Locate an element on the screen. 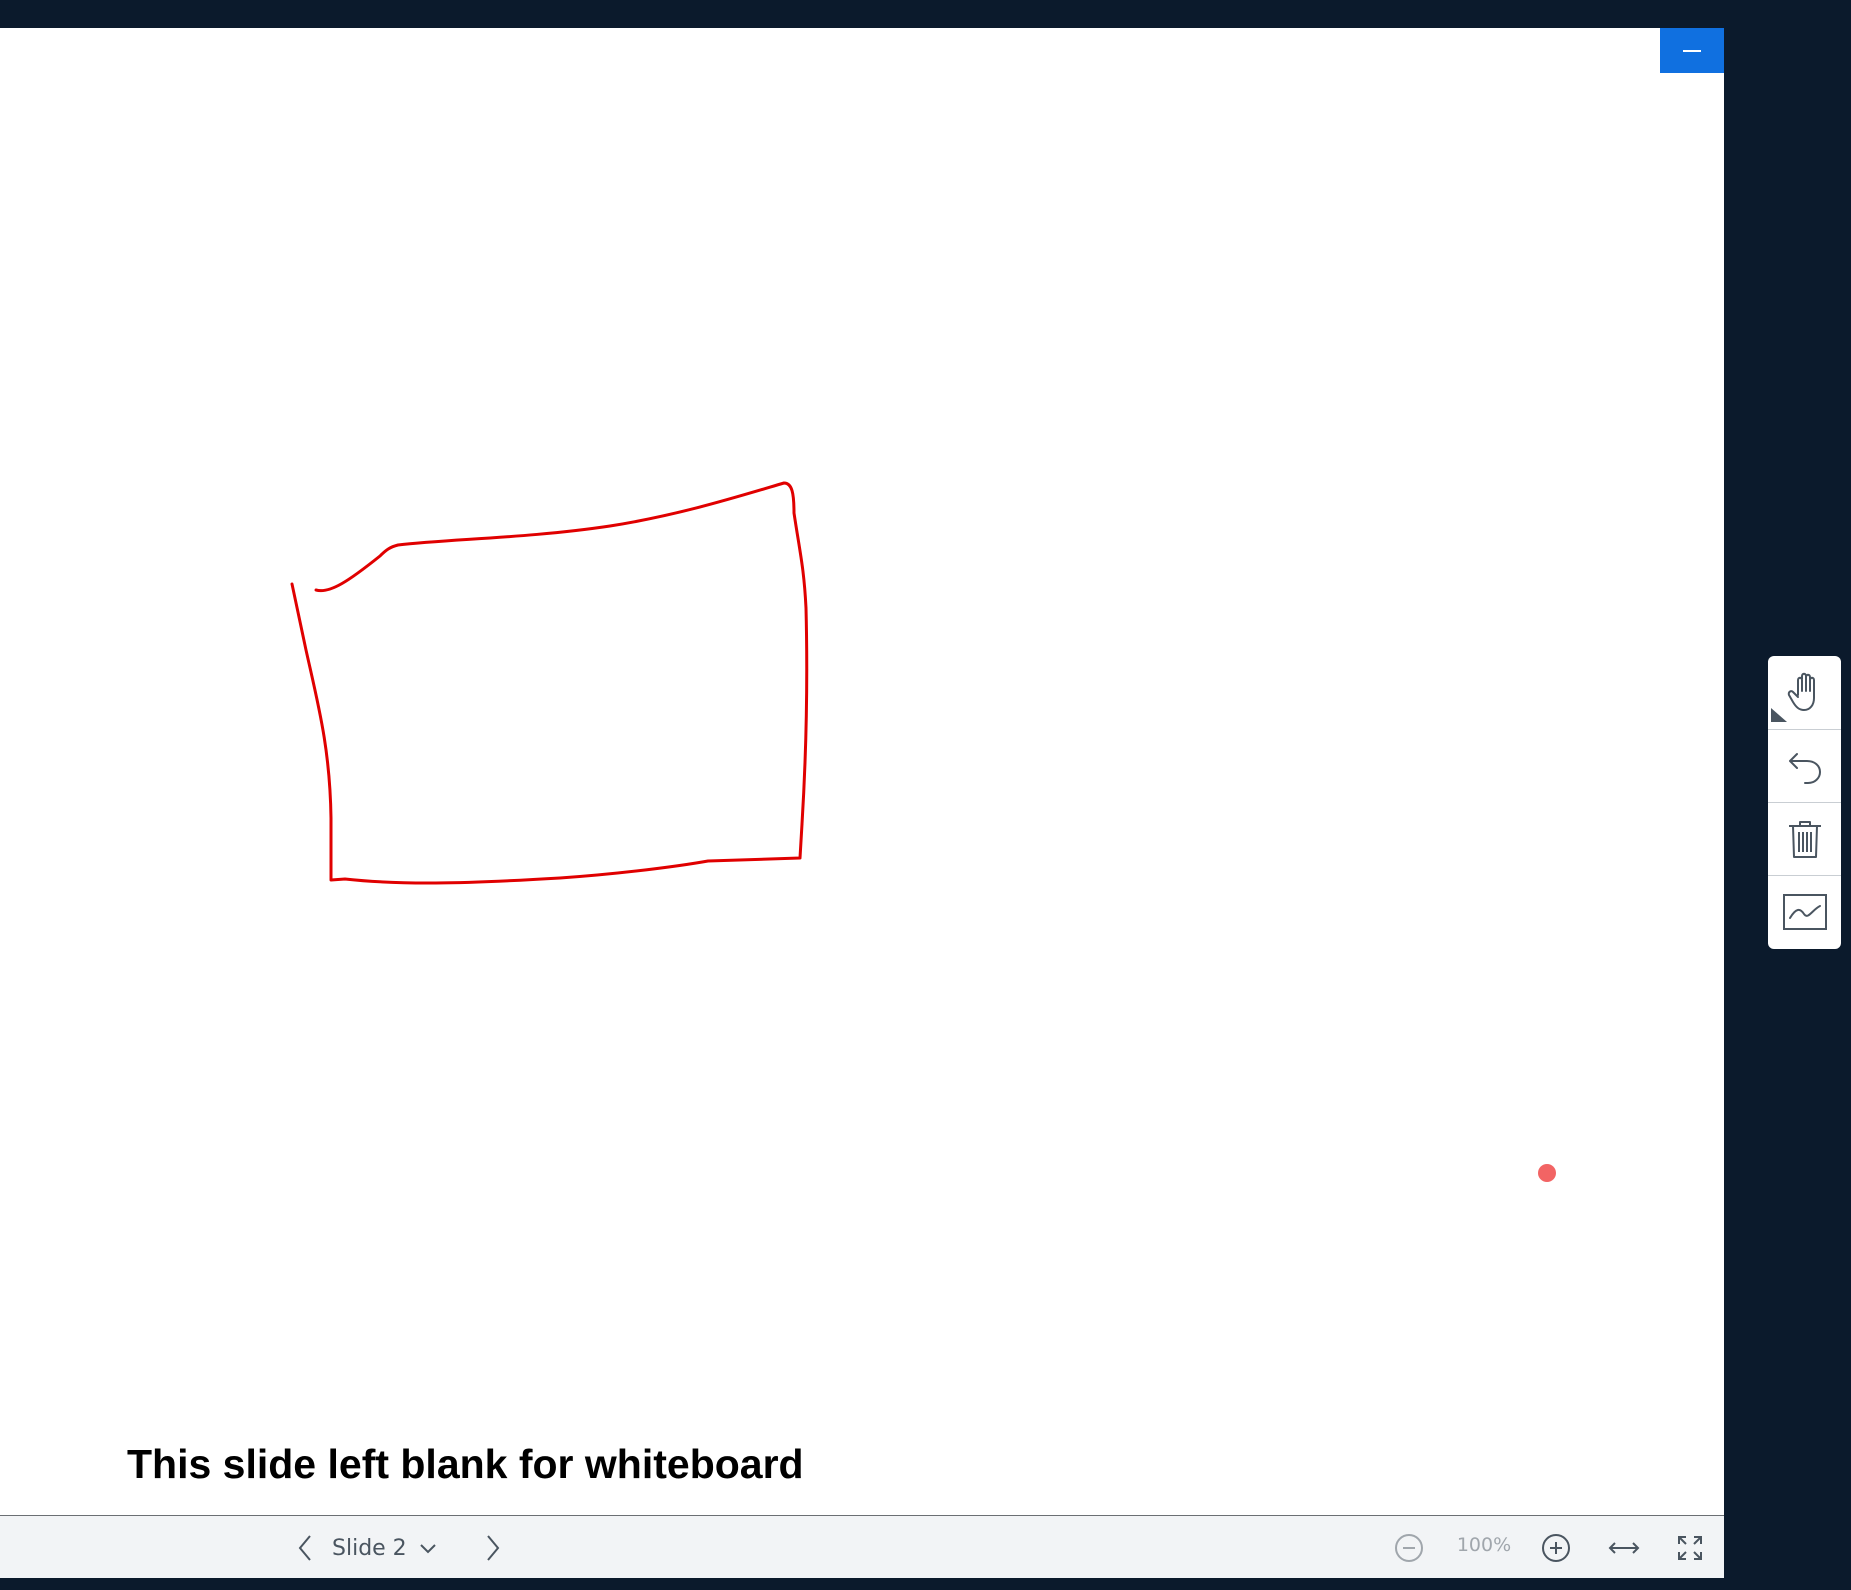 The image size is (1851, 1590). zoom-level: 100% is located at coordinates (1484, 1545).